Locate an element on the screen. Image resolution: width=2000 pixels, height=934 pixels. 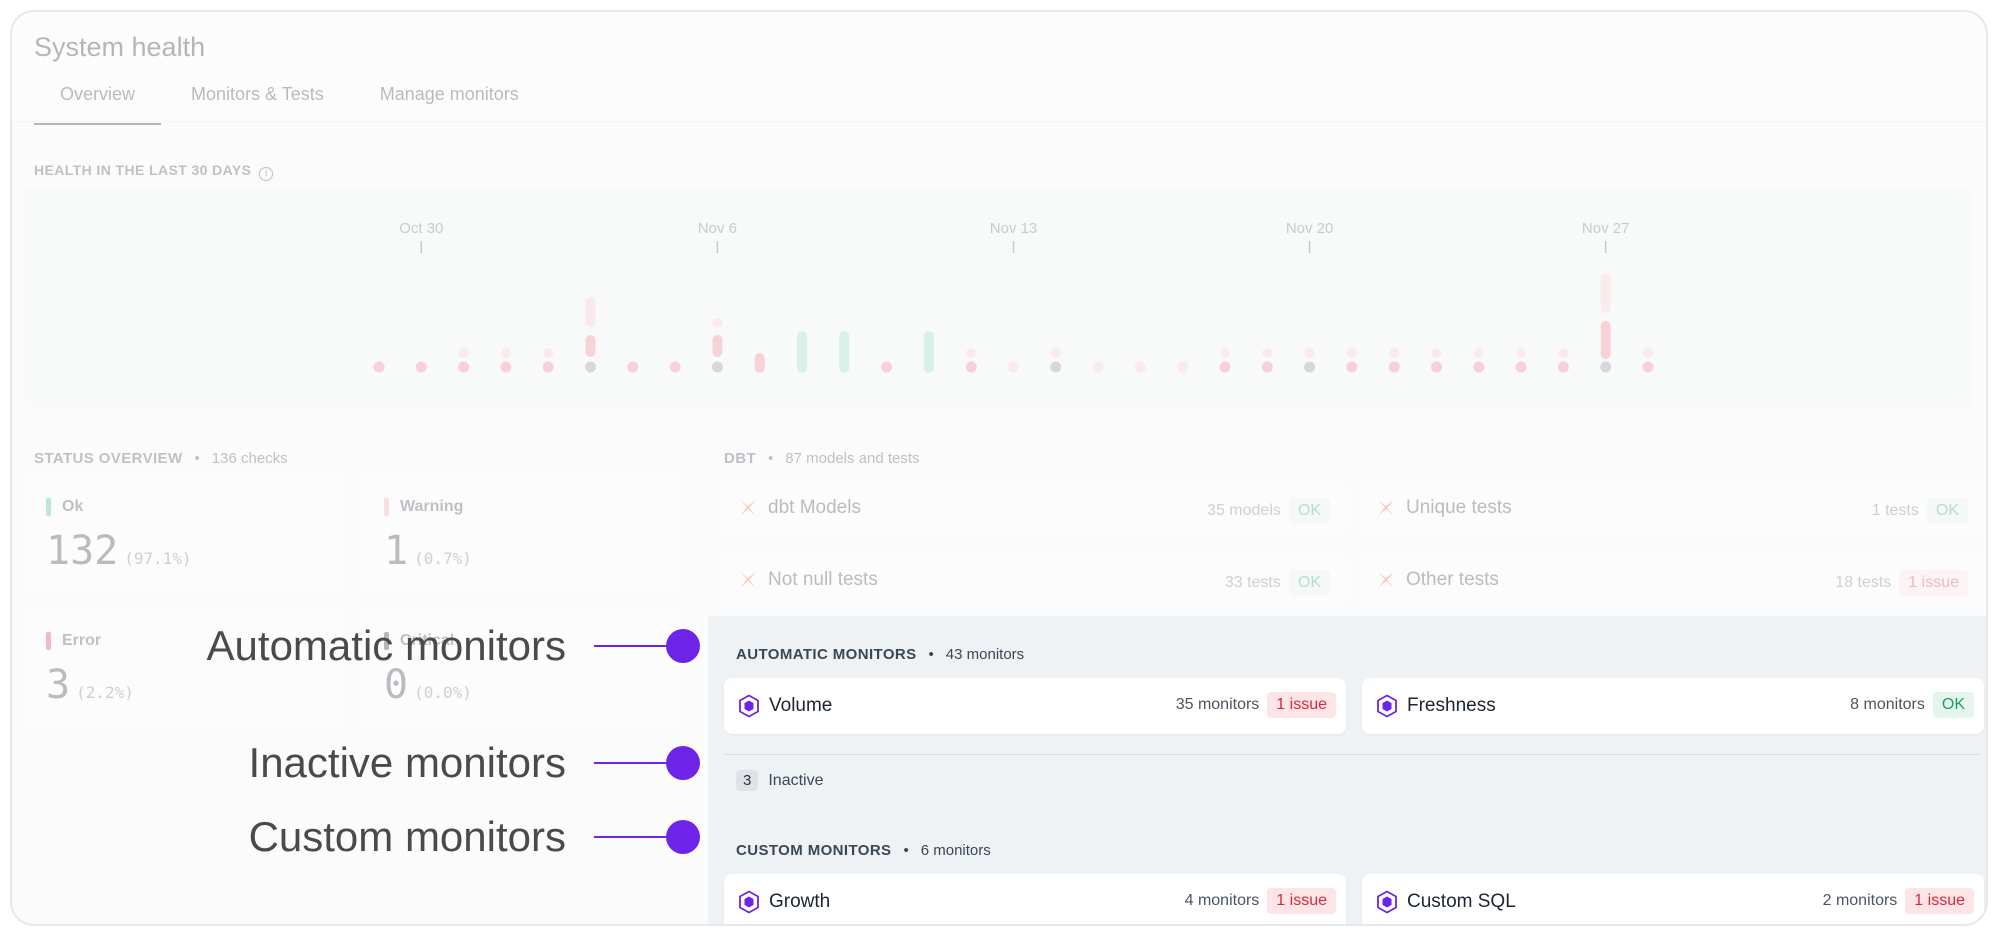
monitor-card-count: 2 monitors is located at coordinates (1860, 900).